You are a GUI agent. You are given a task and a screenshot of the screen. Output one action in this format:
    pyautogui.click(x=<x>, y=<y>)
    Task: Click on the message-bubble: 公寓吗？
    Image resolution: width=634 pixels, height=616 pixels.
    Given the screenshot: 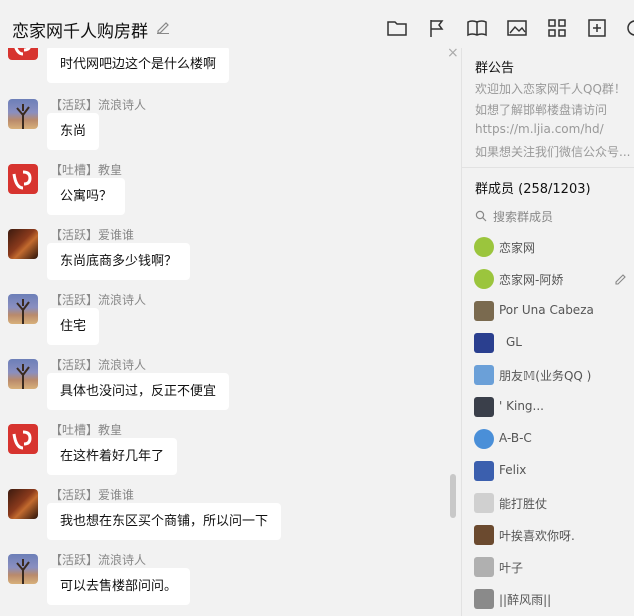 What is the action you would take?
    pyautogui.click(x=86, y=196)
    